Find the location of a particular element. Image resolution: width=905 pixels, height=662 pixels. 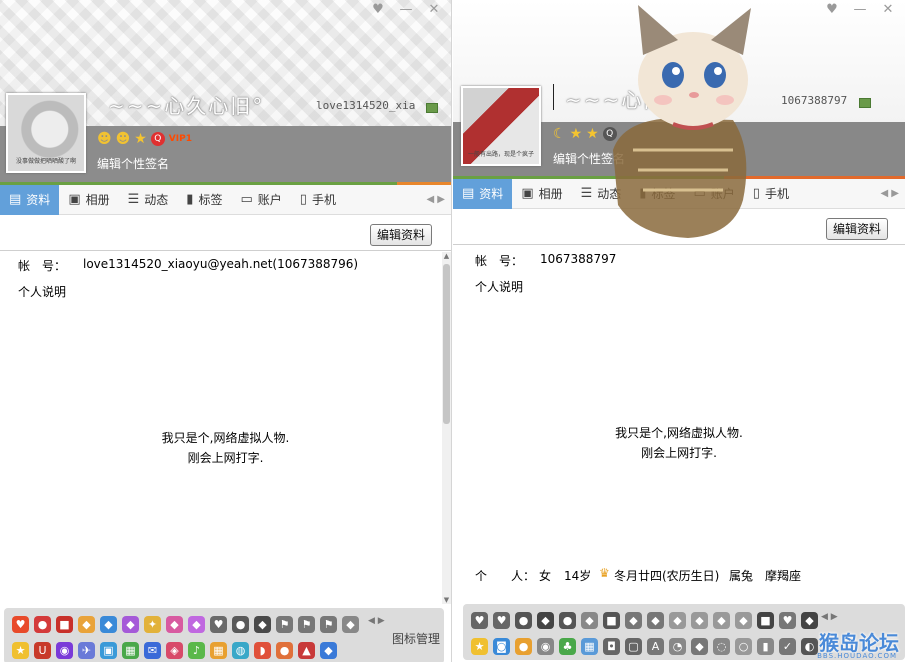

purple-diamond-icon: ◆ is located at coordinates (130, 624).